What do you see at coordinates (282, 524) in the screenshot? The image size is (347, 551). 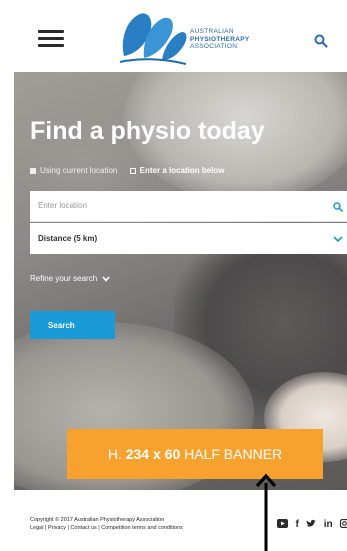 I see `youtube-icon` at bounding box center [282, 524].